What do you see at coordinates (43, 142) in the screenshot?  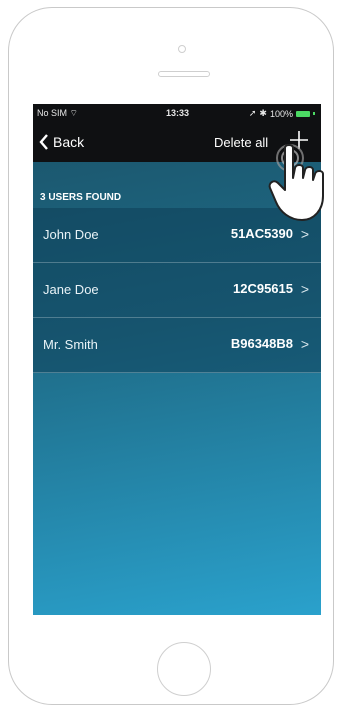 I see `chevron-left-icon` at bounding box center [43, 142].